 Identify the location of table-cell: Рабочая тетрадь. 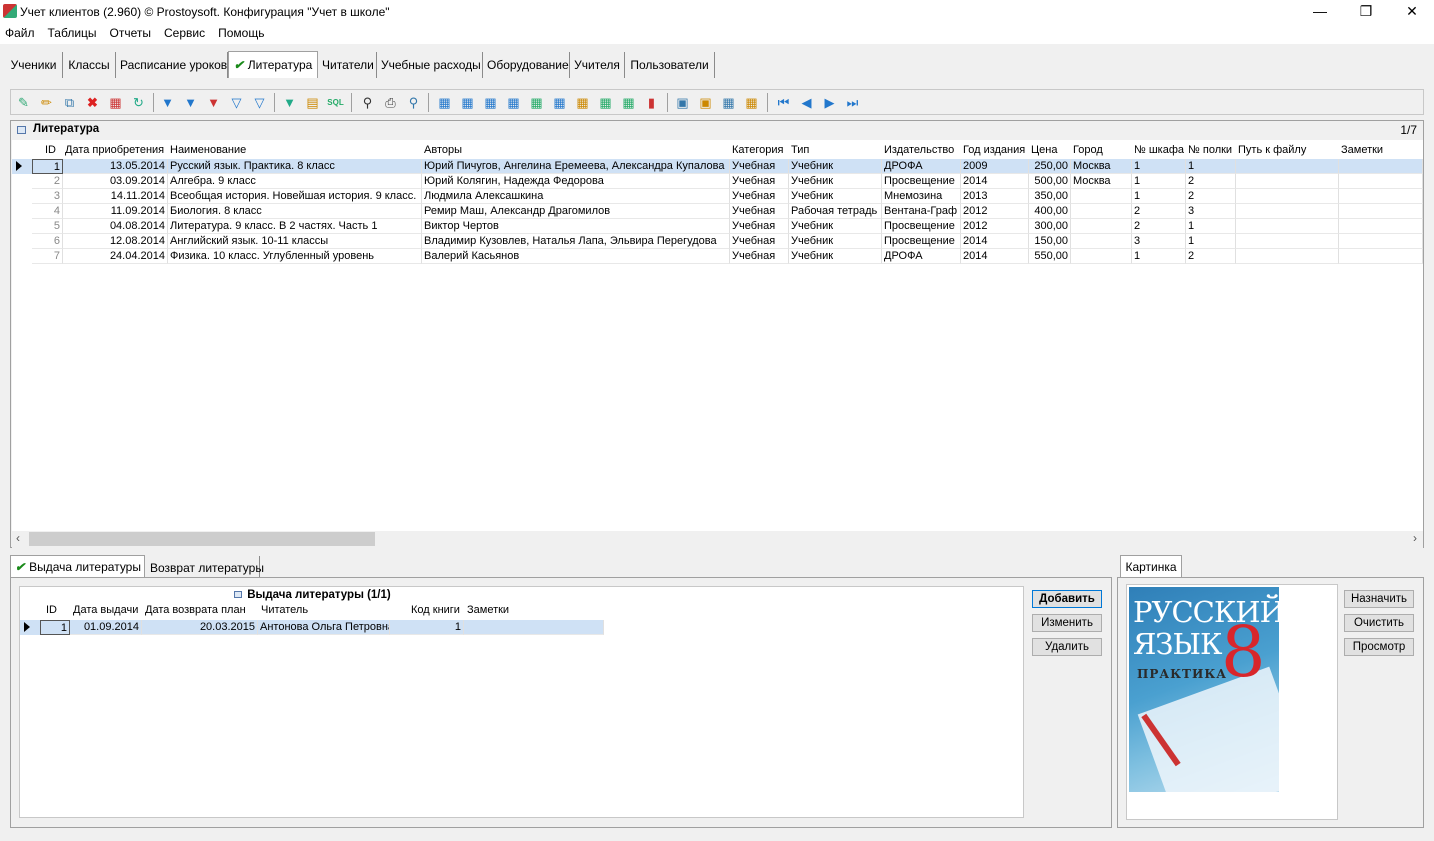
(835, 211).